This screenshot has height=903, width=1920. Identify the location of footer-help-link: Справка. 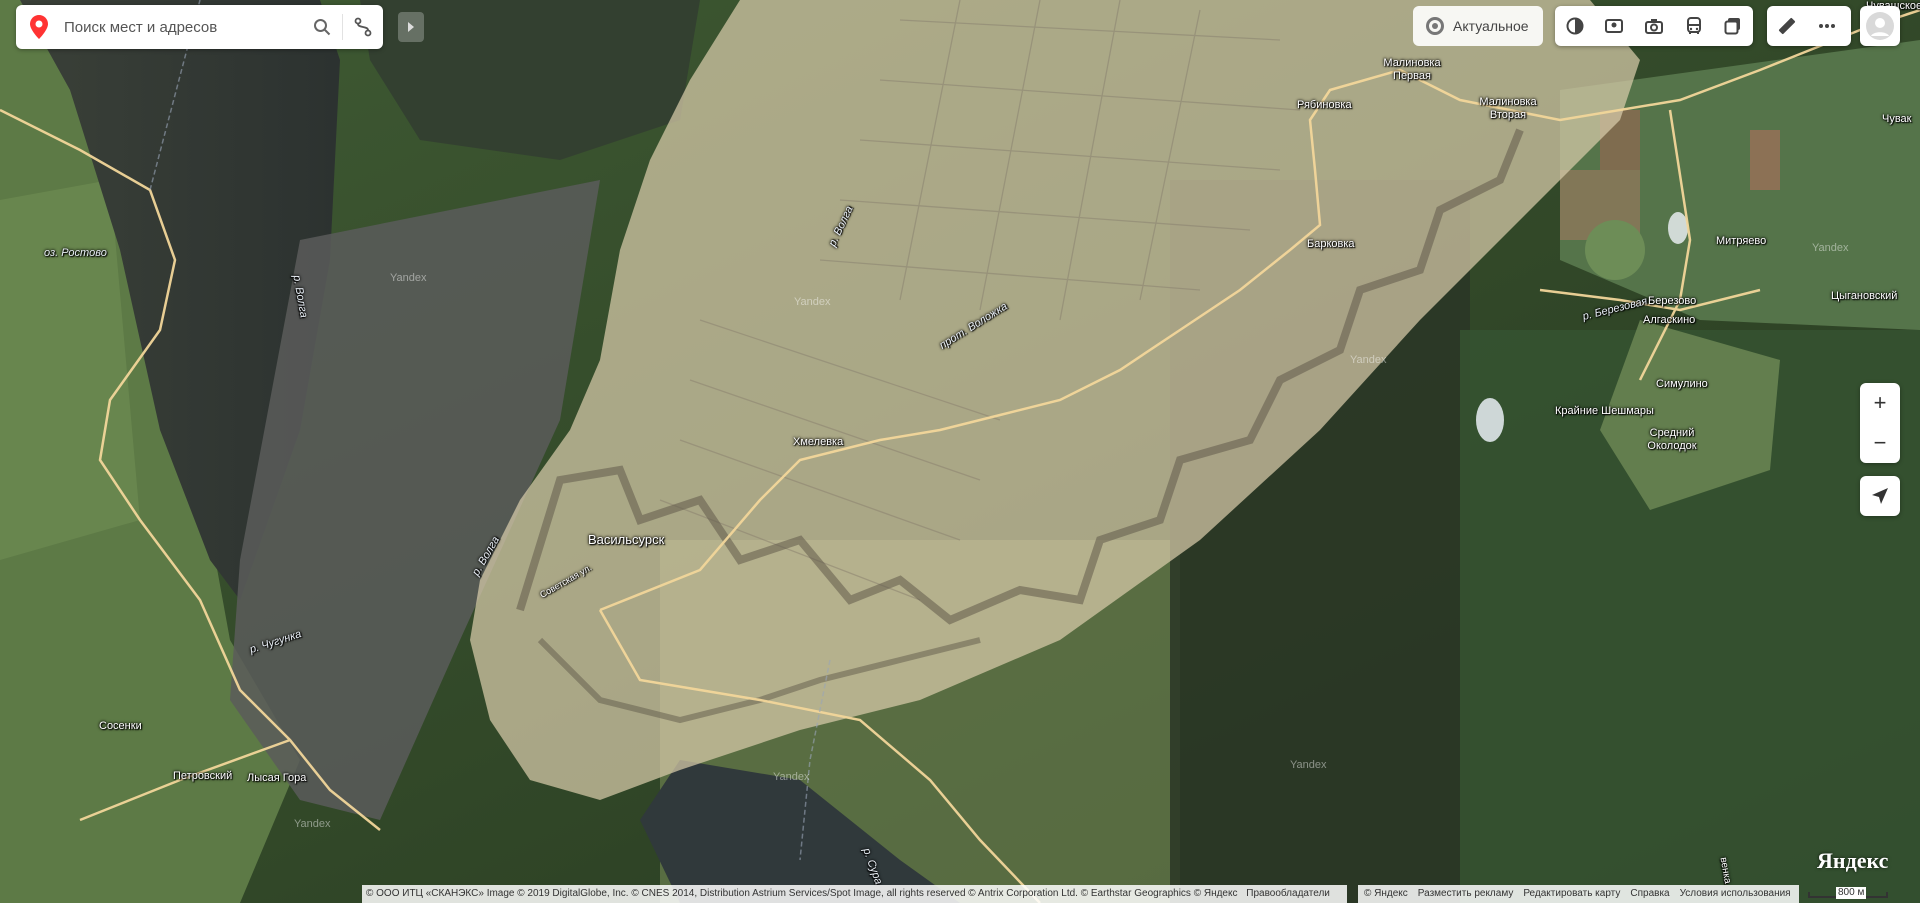
(1649, 894).